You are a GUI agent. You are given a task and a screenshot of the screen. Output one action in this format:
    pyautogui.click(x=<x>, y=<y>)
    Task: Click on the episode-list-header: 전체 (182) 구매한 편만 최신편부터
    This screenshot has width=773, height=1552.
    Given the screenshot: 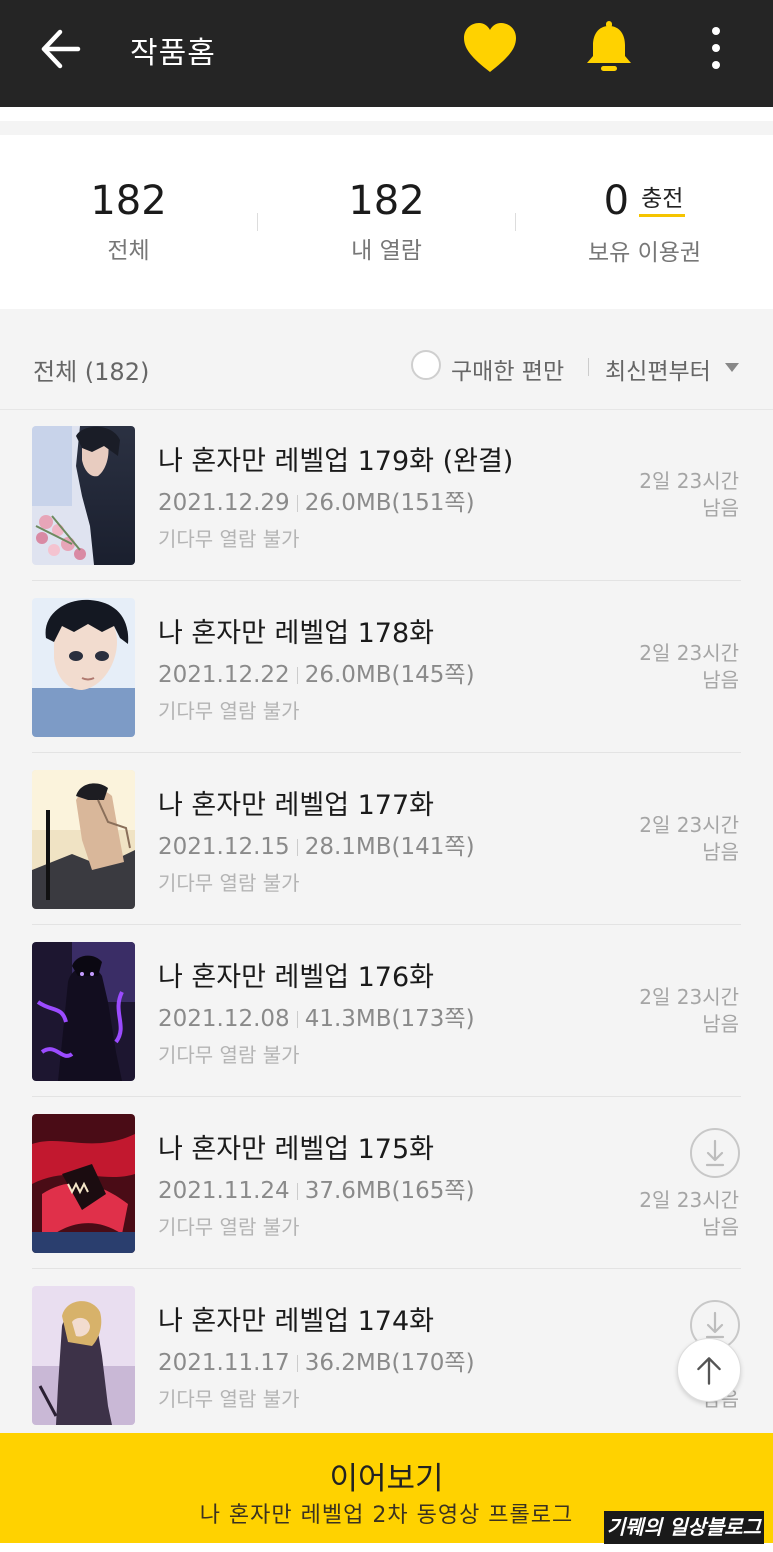 What is the action you would take?
    pyautogui.click(x=386, y=366)
    